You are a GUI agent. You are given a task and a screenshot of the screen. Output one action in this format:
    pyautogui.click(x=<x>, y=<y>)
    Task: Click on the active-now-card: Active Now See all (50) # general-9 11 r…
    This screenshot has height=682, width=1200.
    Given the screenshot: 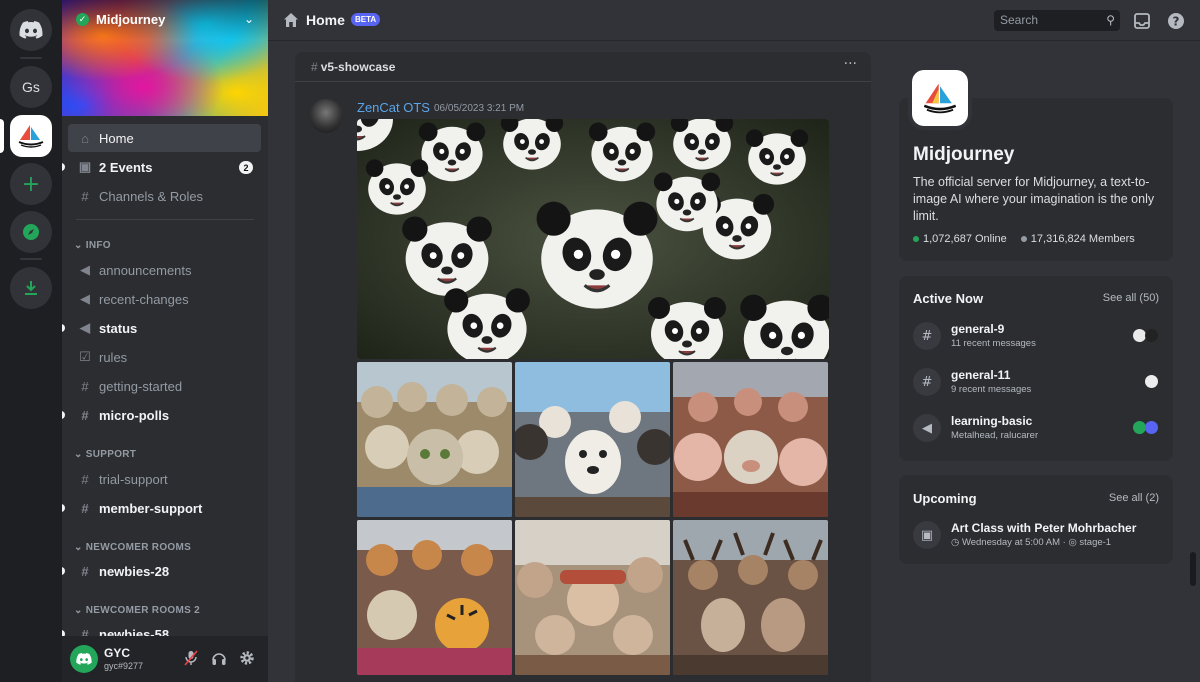 What is the action you would take?
    pyautogui.click(x=1036, y=368)
    